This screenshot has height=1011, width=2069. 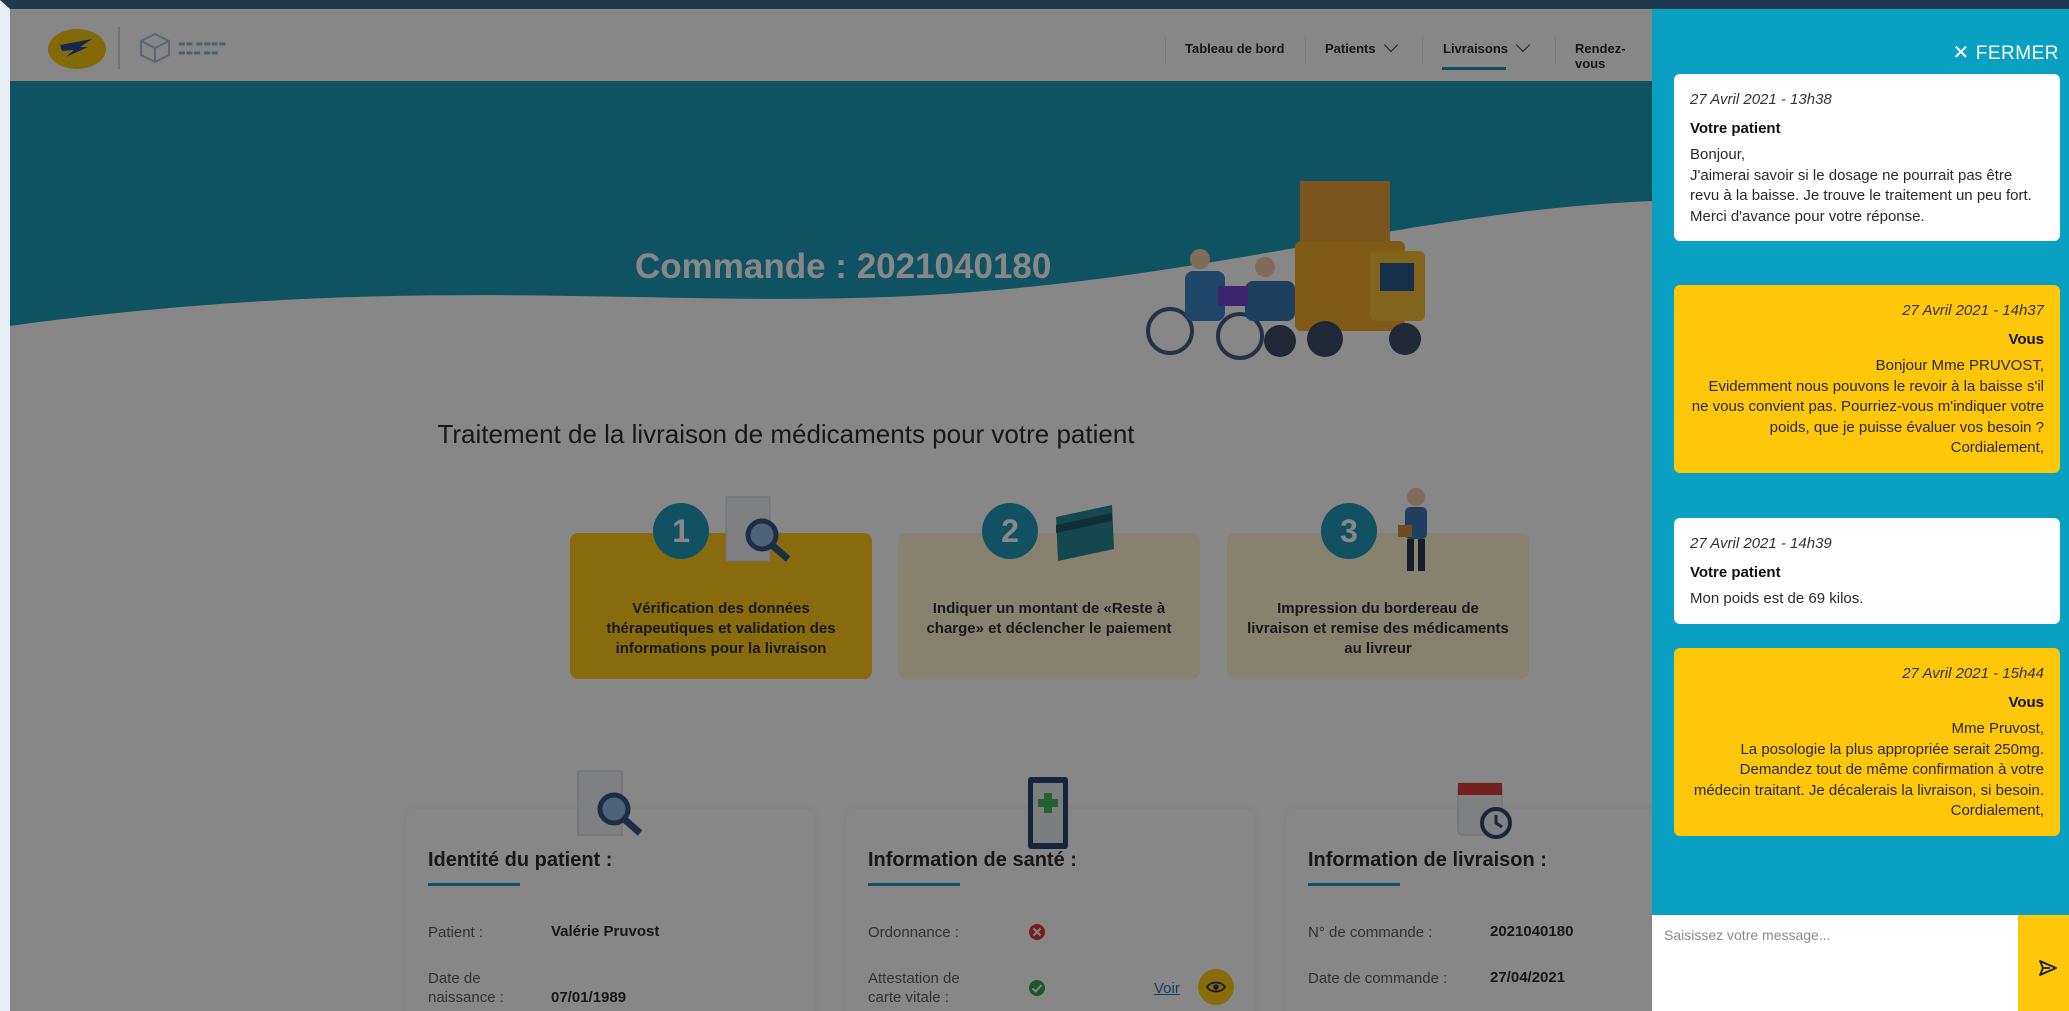 I want to click on send-icon, so click(x=2048, y=968).